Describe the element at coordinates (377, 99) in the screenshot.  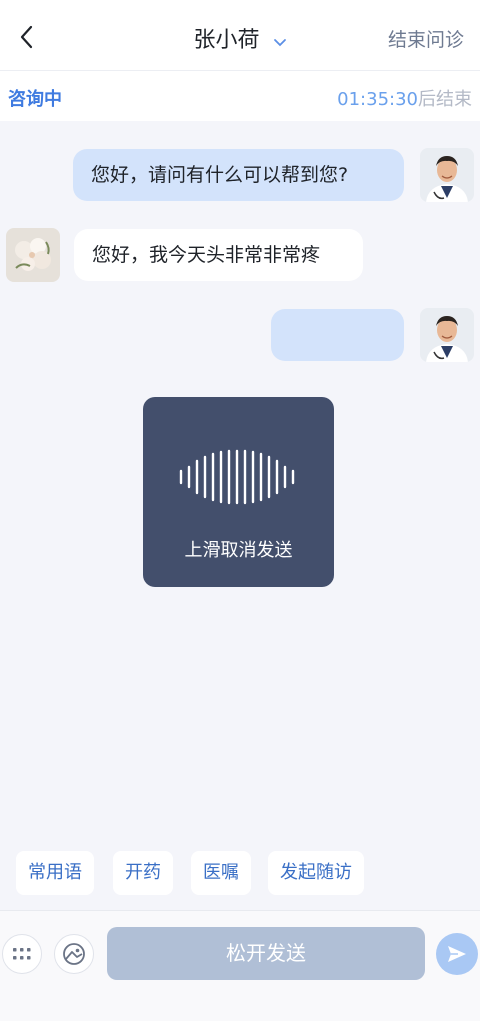
I see `countdown-time: 01:35:30` at that location.